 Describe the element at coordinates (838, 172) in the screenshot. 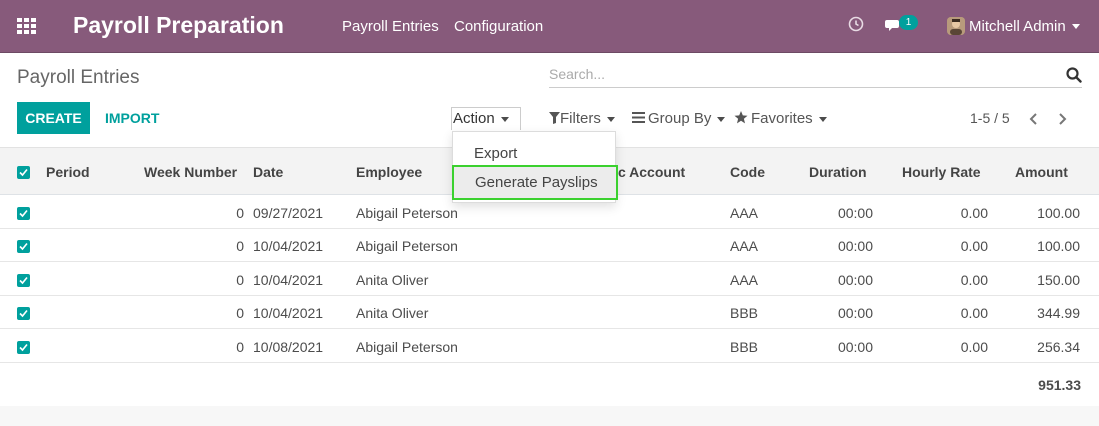

I see `column-duration: Duration` at that location.